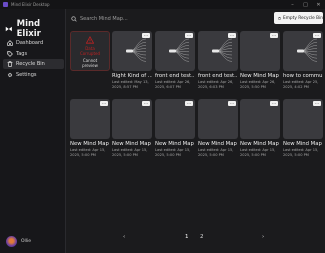  What do you see at coordinates (318, 4) in the screenshot?
I see `close-button: ✕` at bounding box center [318, 4].